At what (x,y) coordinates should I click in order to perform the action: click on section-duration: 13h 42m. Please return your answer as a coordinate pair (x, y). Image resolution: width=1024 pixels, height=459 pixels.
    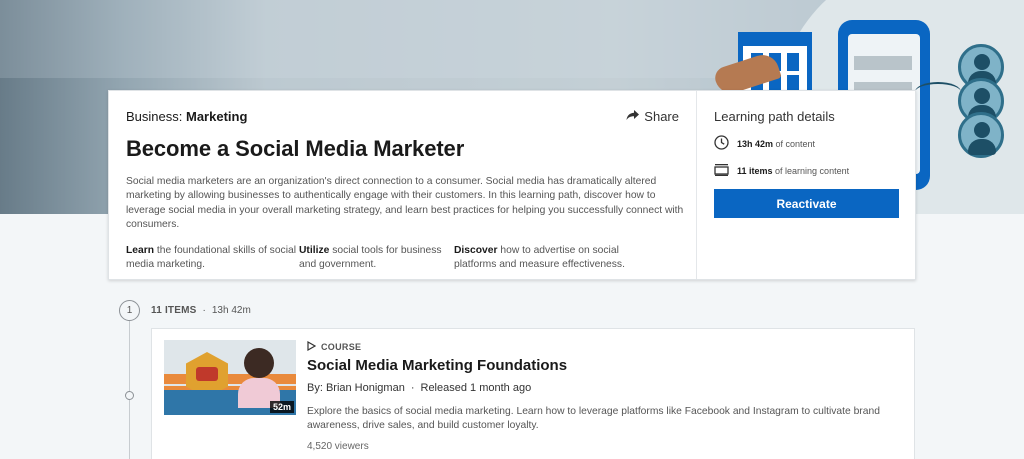
    Looking at the image, I should click on (231, 310).